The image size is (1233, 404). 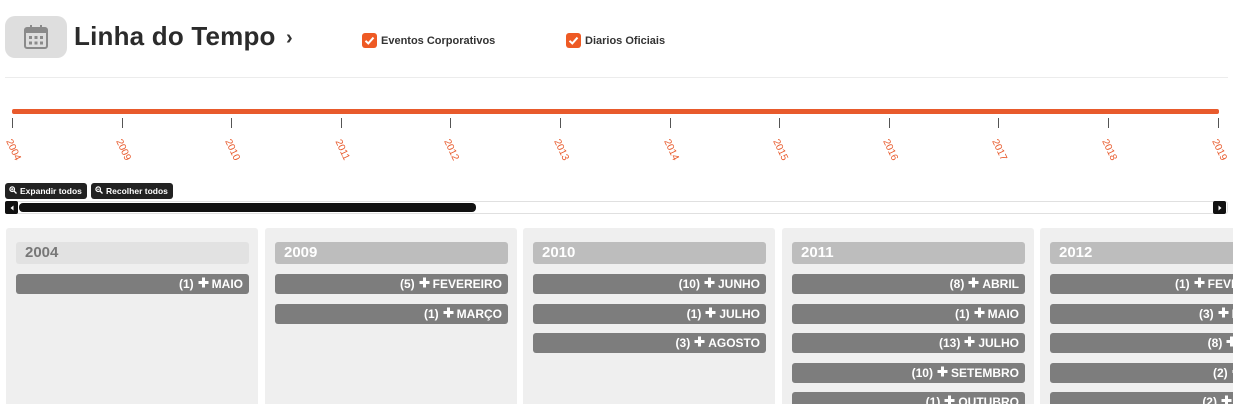 I want to click on year-column: 2009 (5) FEVEREIRO (1) MARÇO, so click(x=391, y=316).